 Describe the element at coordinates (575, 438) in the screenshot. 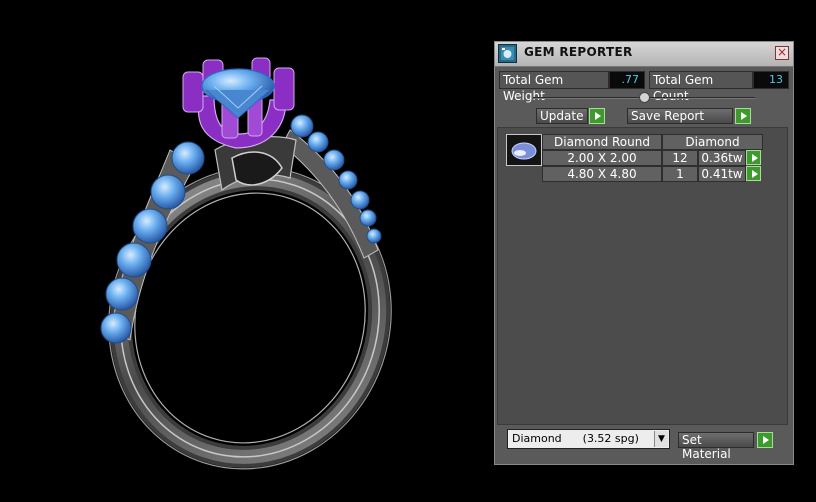

I see `material-select-value: Diamond (3.52 spg)` at that location.